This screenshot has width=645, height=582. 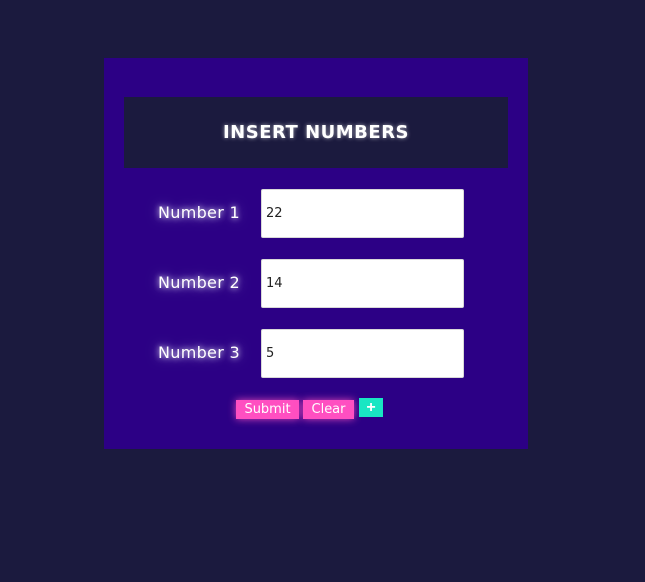 What do you see at coordinates (199, 282) in the screenshot?
I see `number-2-label: Number 2` at bounding box center [199, 282].